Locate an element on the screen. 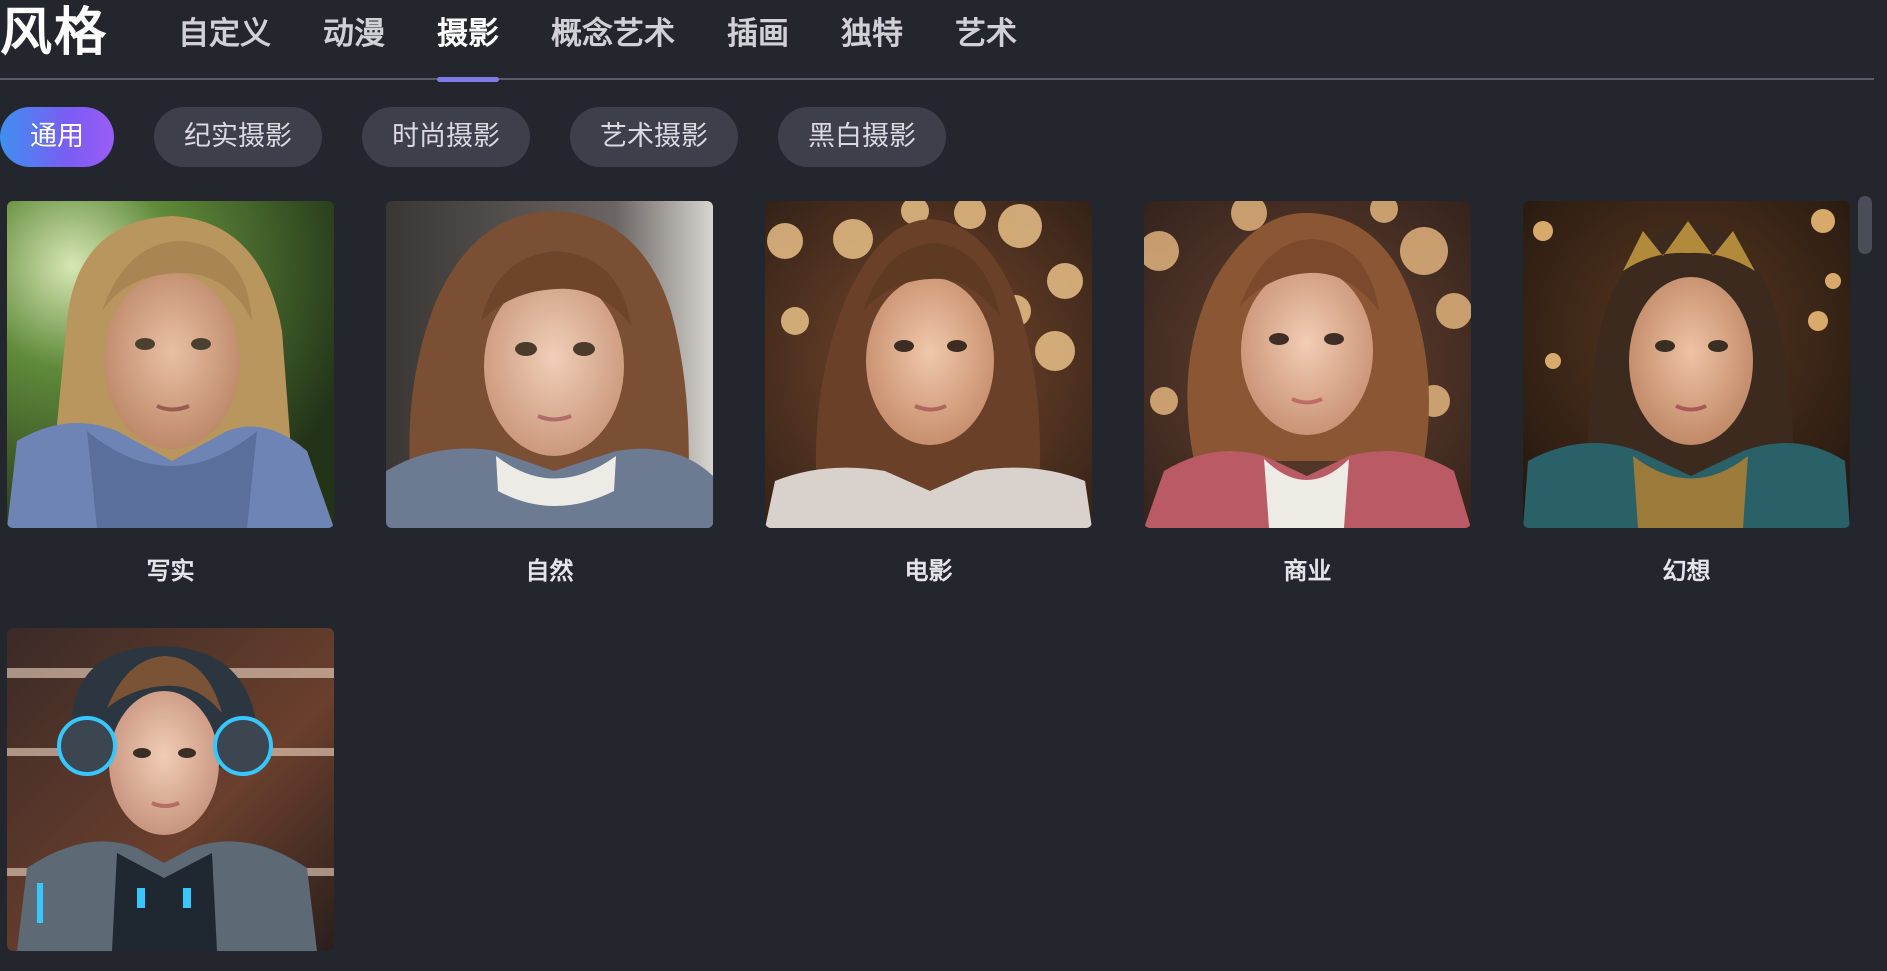 The width and height of the screenshot is (1887, 971). style-thumbnail-realistic is located at coordinates (170, 364).